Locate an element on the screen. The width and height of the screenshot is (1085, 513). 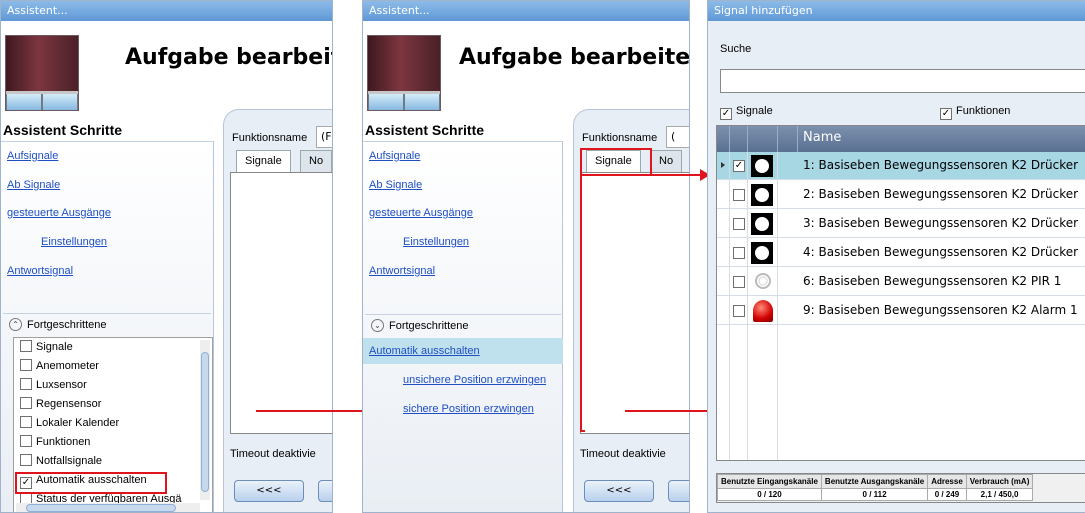
stats-consumption-value: 2,1 / 450,0 is located at coordinates (999, 494).